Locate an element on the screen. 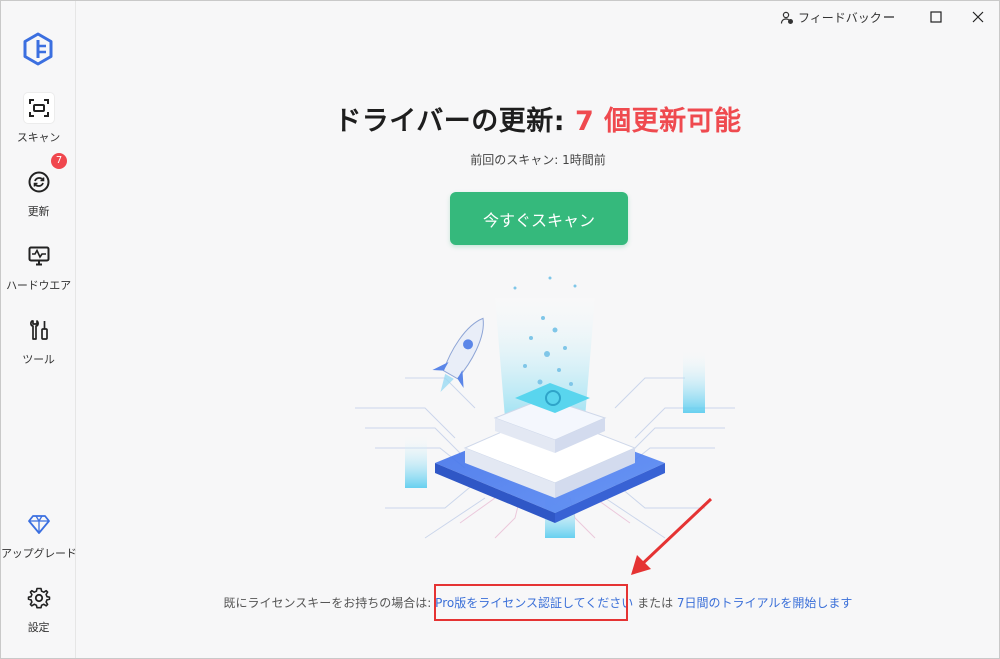 This screenshot has width=1000, height=659. refresh-icon is located at coordinates (38, 182).